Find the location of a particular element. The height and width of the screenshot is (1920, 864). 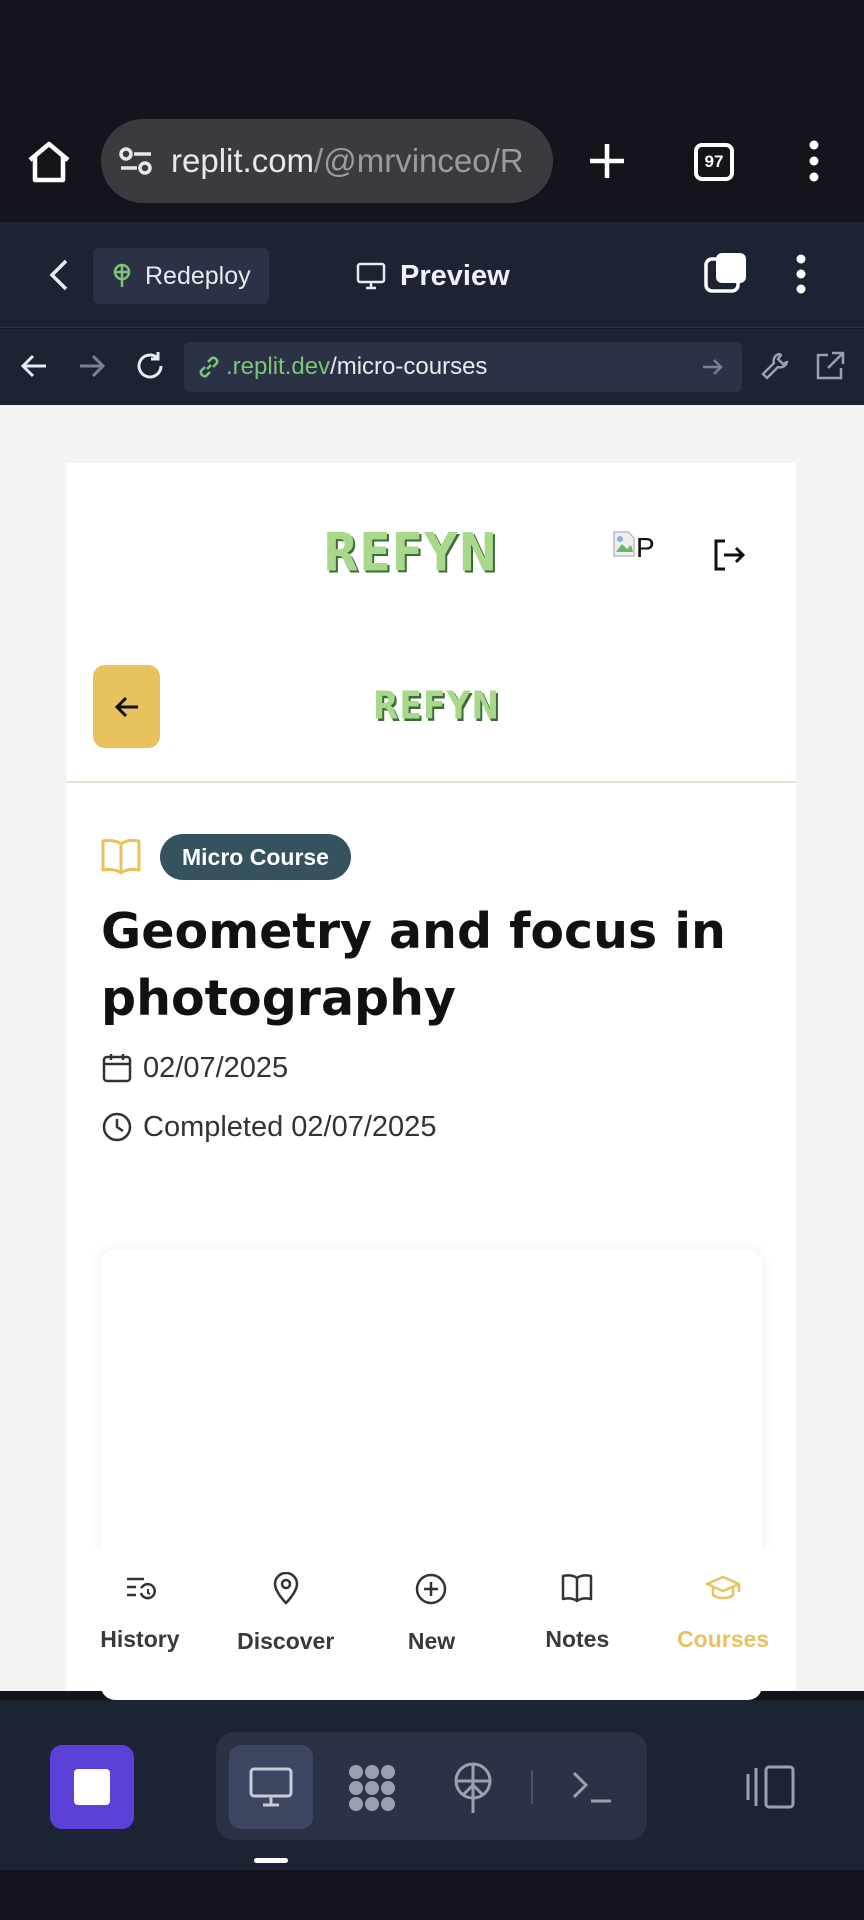

reload-icon is located at coordinates (150, 366).